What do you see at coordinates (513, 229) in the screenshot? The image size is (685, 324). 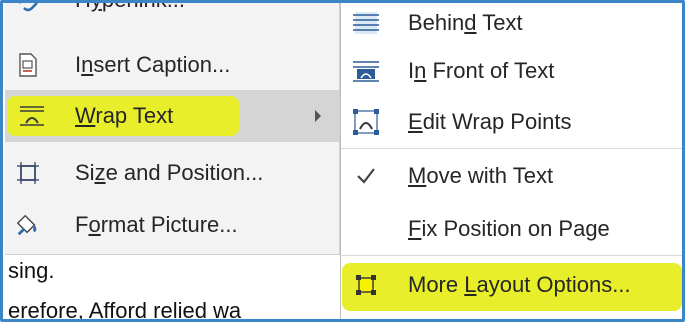 I see `submenu-item-fix-position-on-page: Fix Position on Page` at bounding box center [513, 229].